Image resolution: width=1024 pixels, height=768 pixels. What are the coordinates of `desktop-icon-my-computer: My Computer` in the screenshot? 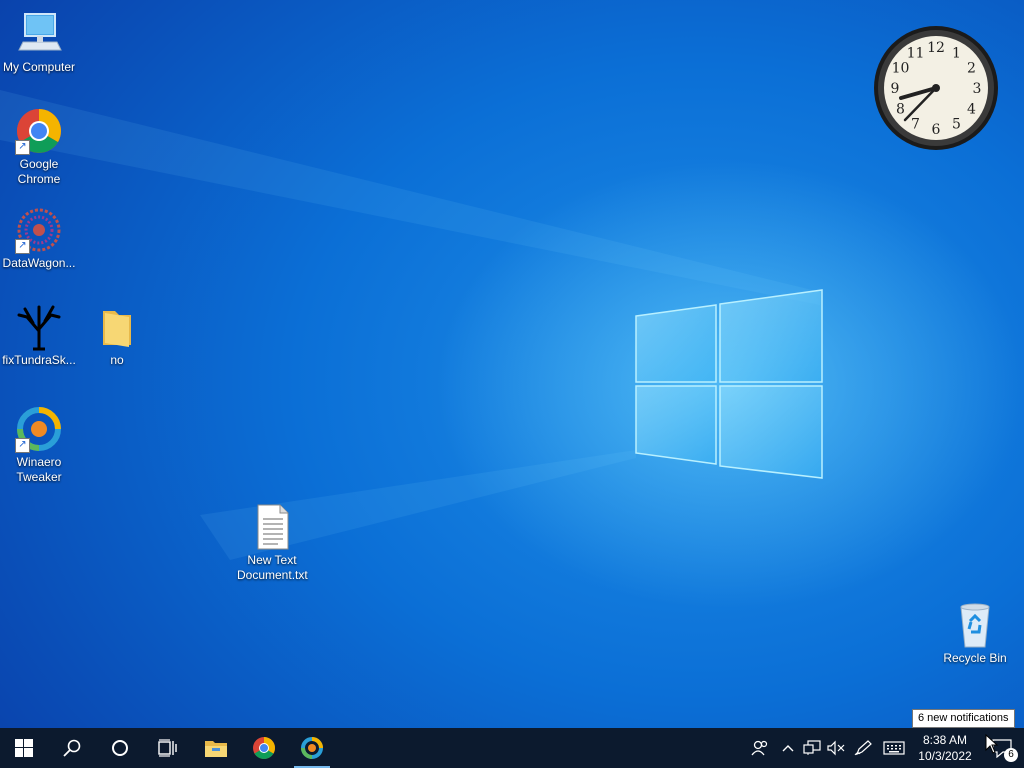 It's located at (39, 42).